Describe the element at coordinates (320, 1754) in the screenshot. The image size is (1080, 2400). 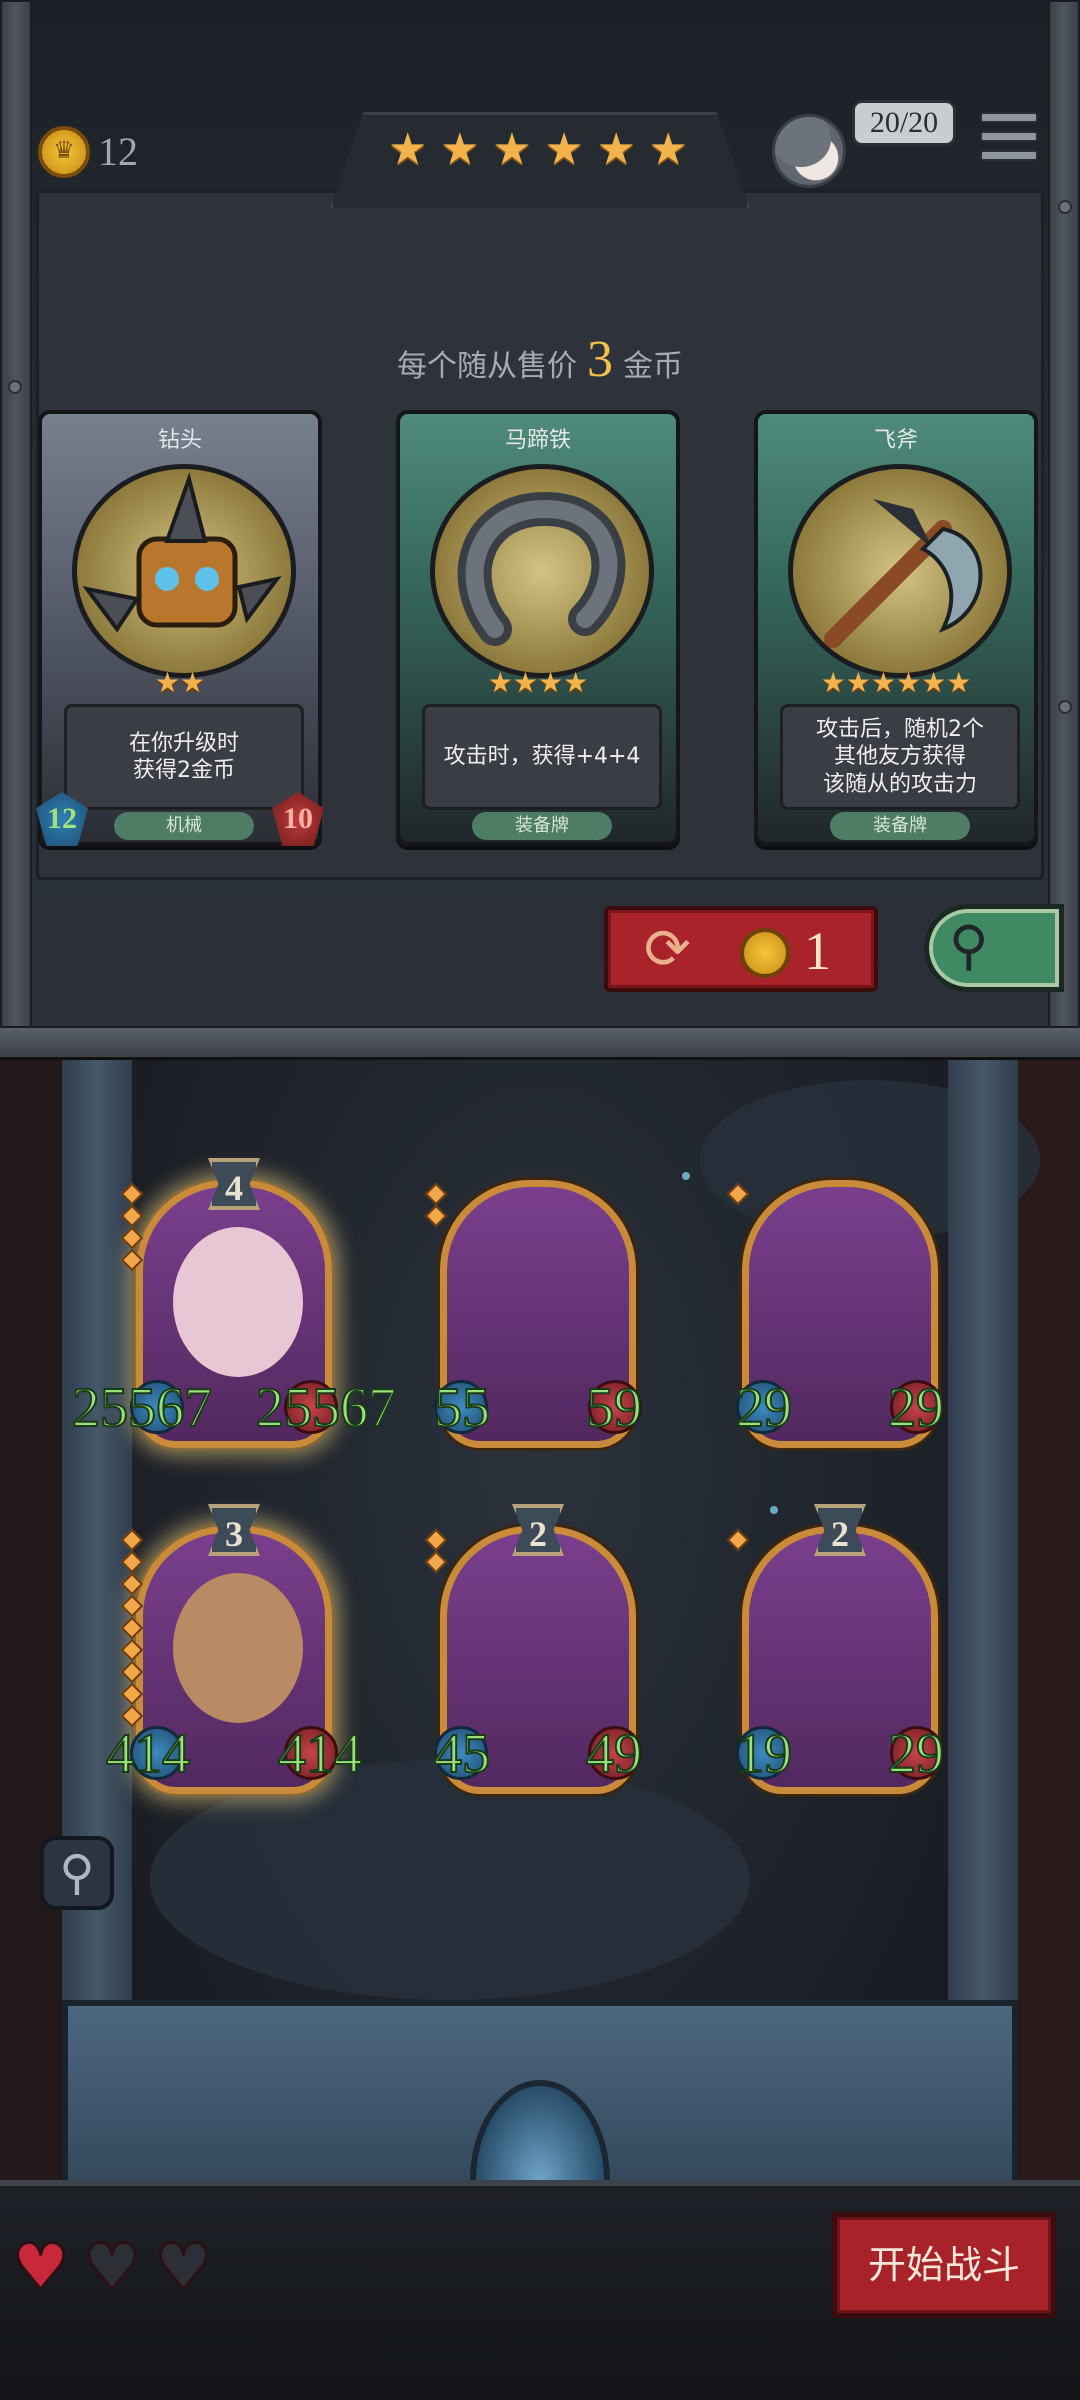
I see `minion-health: 414` at that location.